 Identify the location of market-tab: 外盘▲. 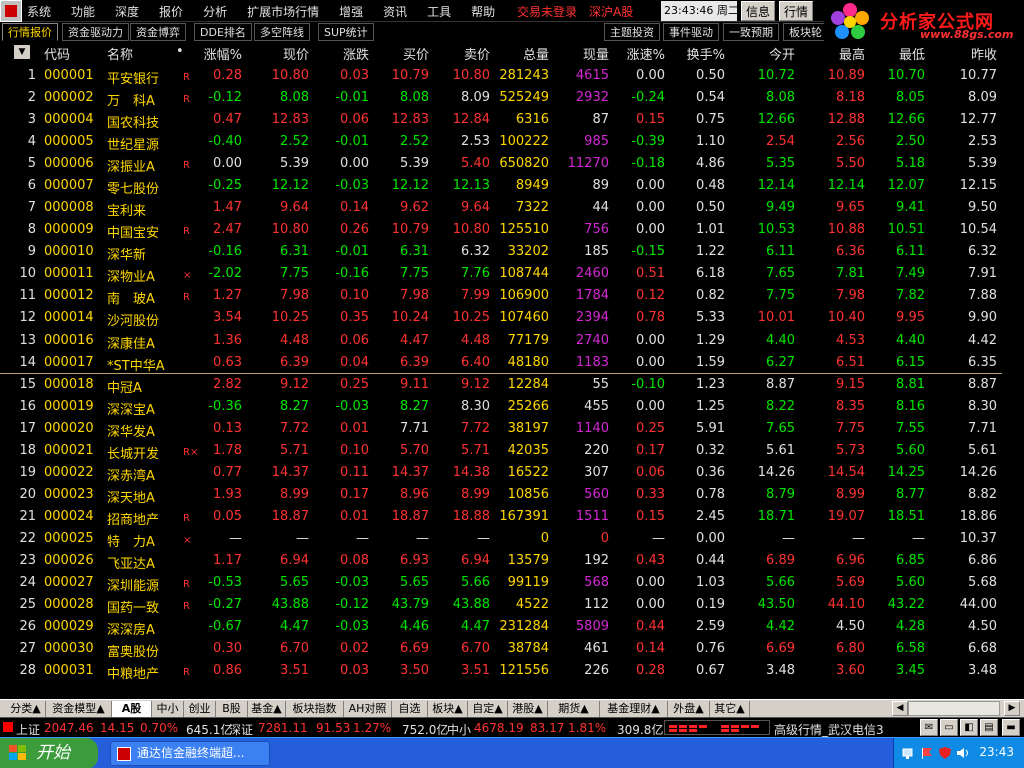
(689, 709).